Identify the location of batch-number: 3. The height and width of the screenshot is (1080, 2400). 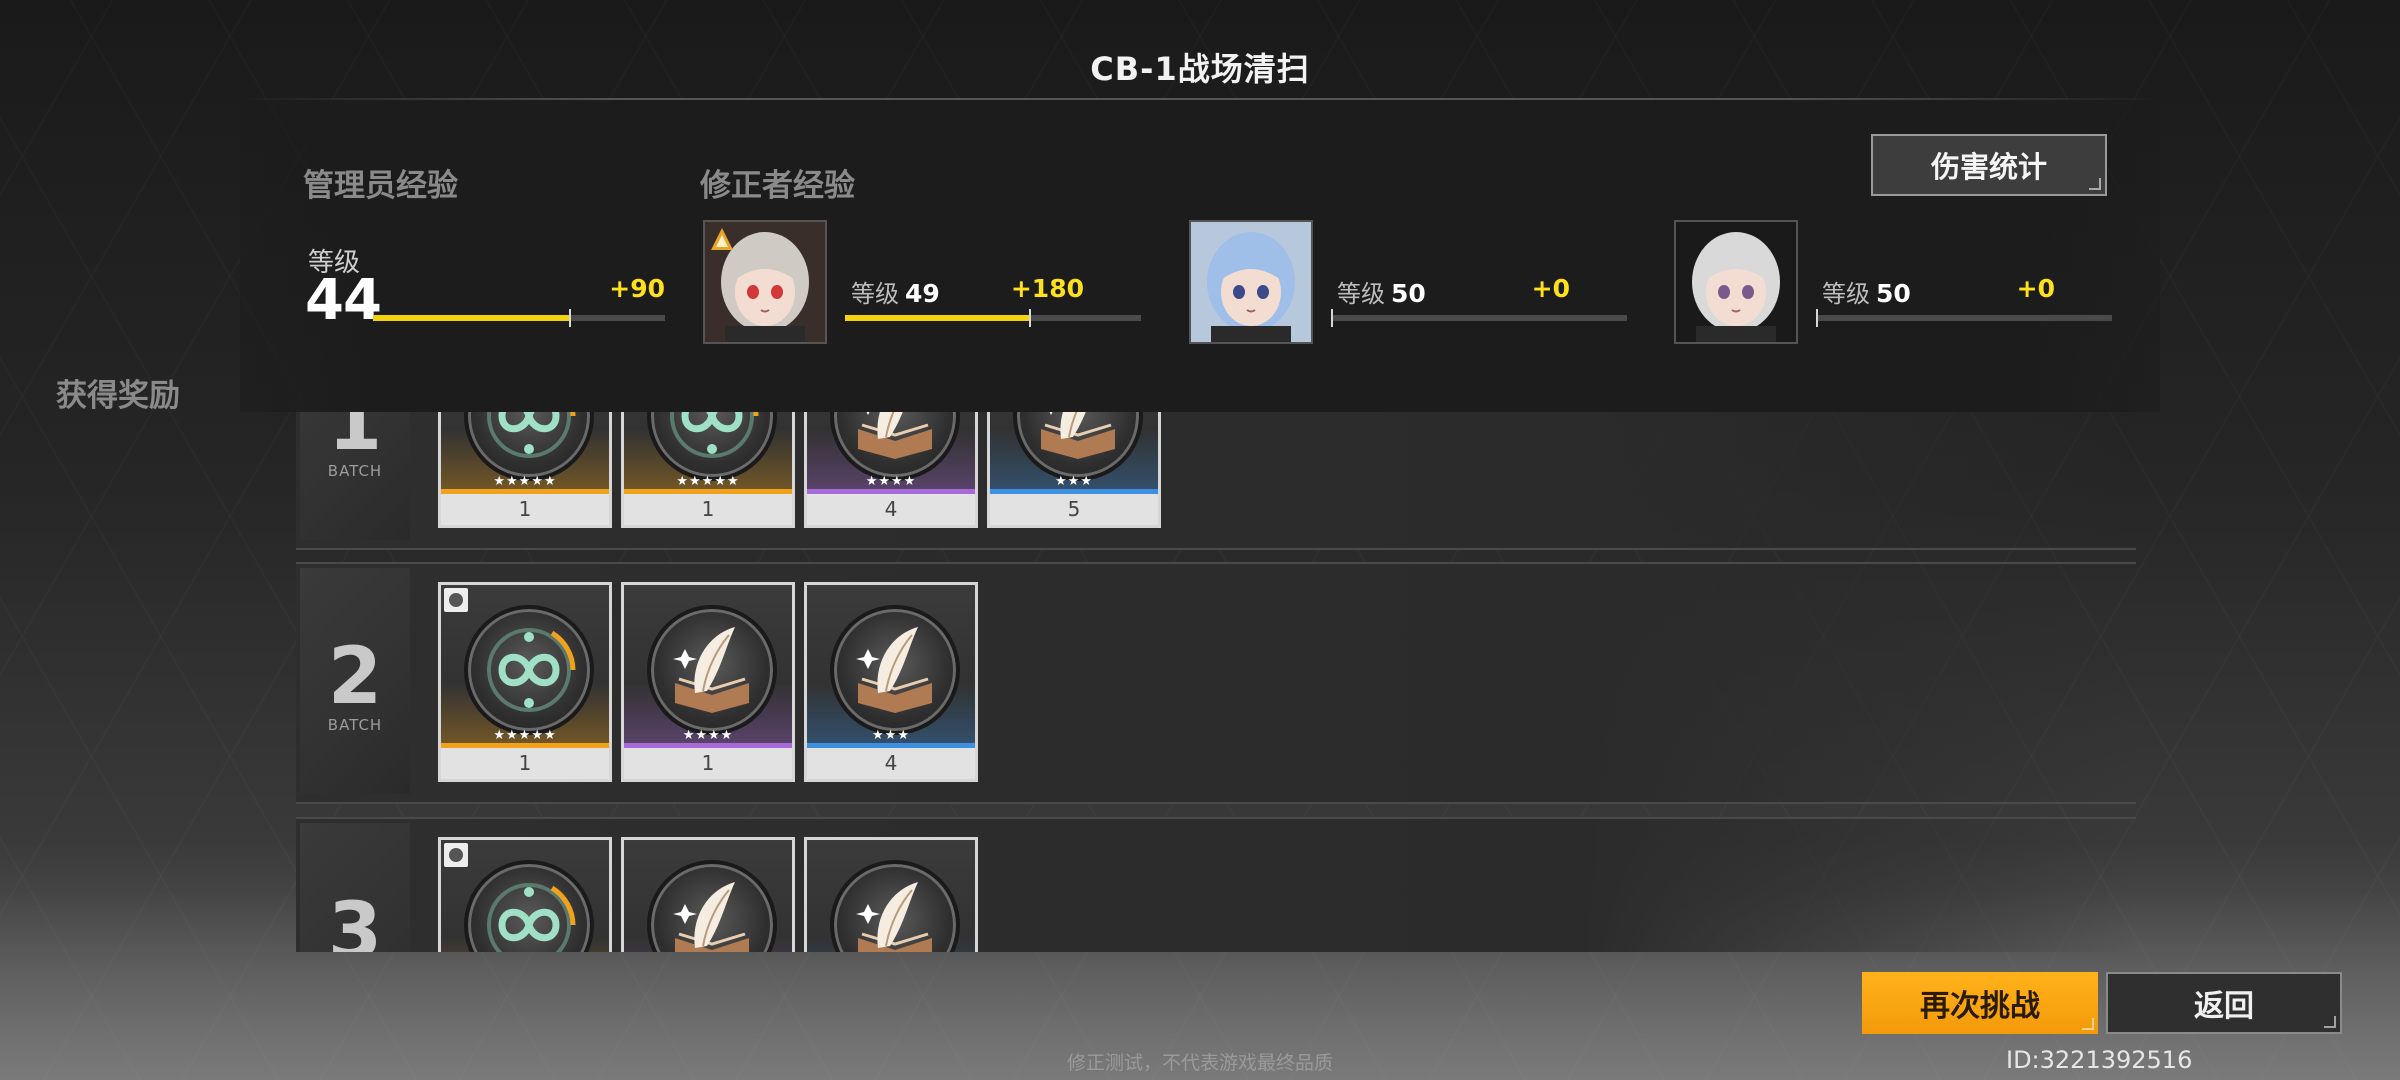
(355, 919).